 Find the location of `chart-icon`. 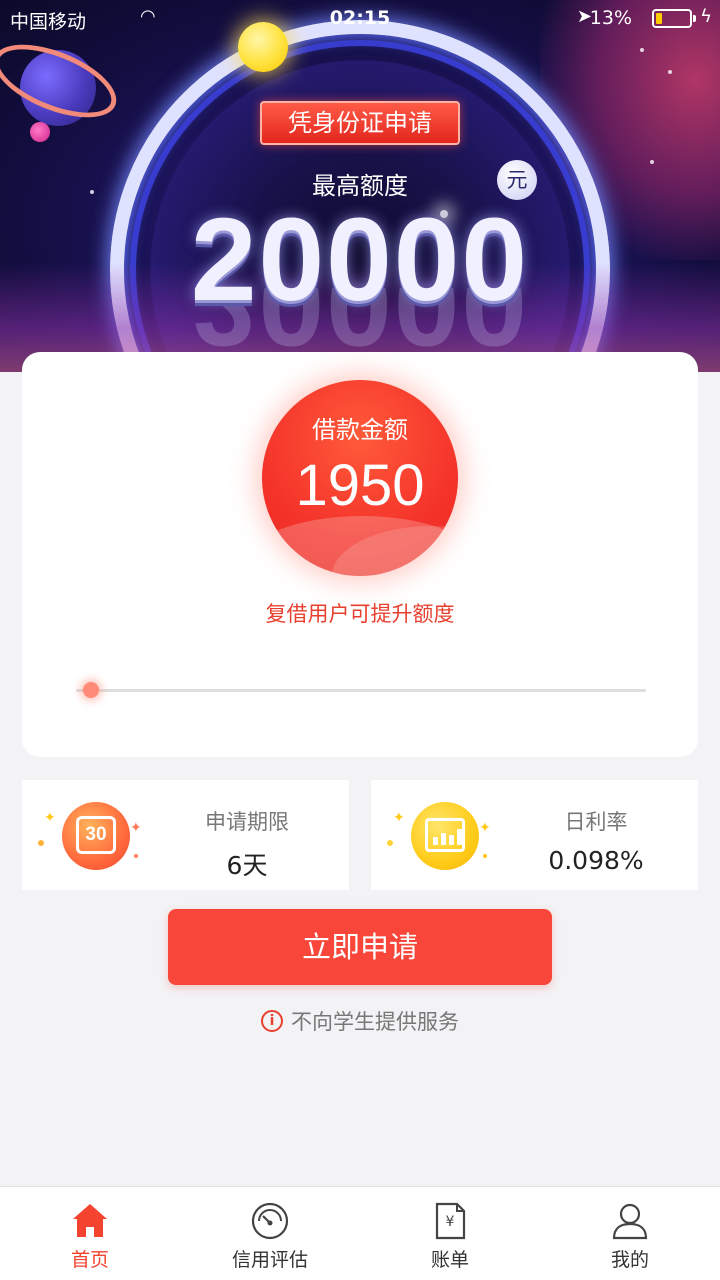

chart-icon is located at coordinates (445, 836).